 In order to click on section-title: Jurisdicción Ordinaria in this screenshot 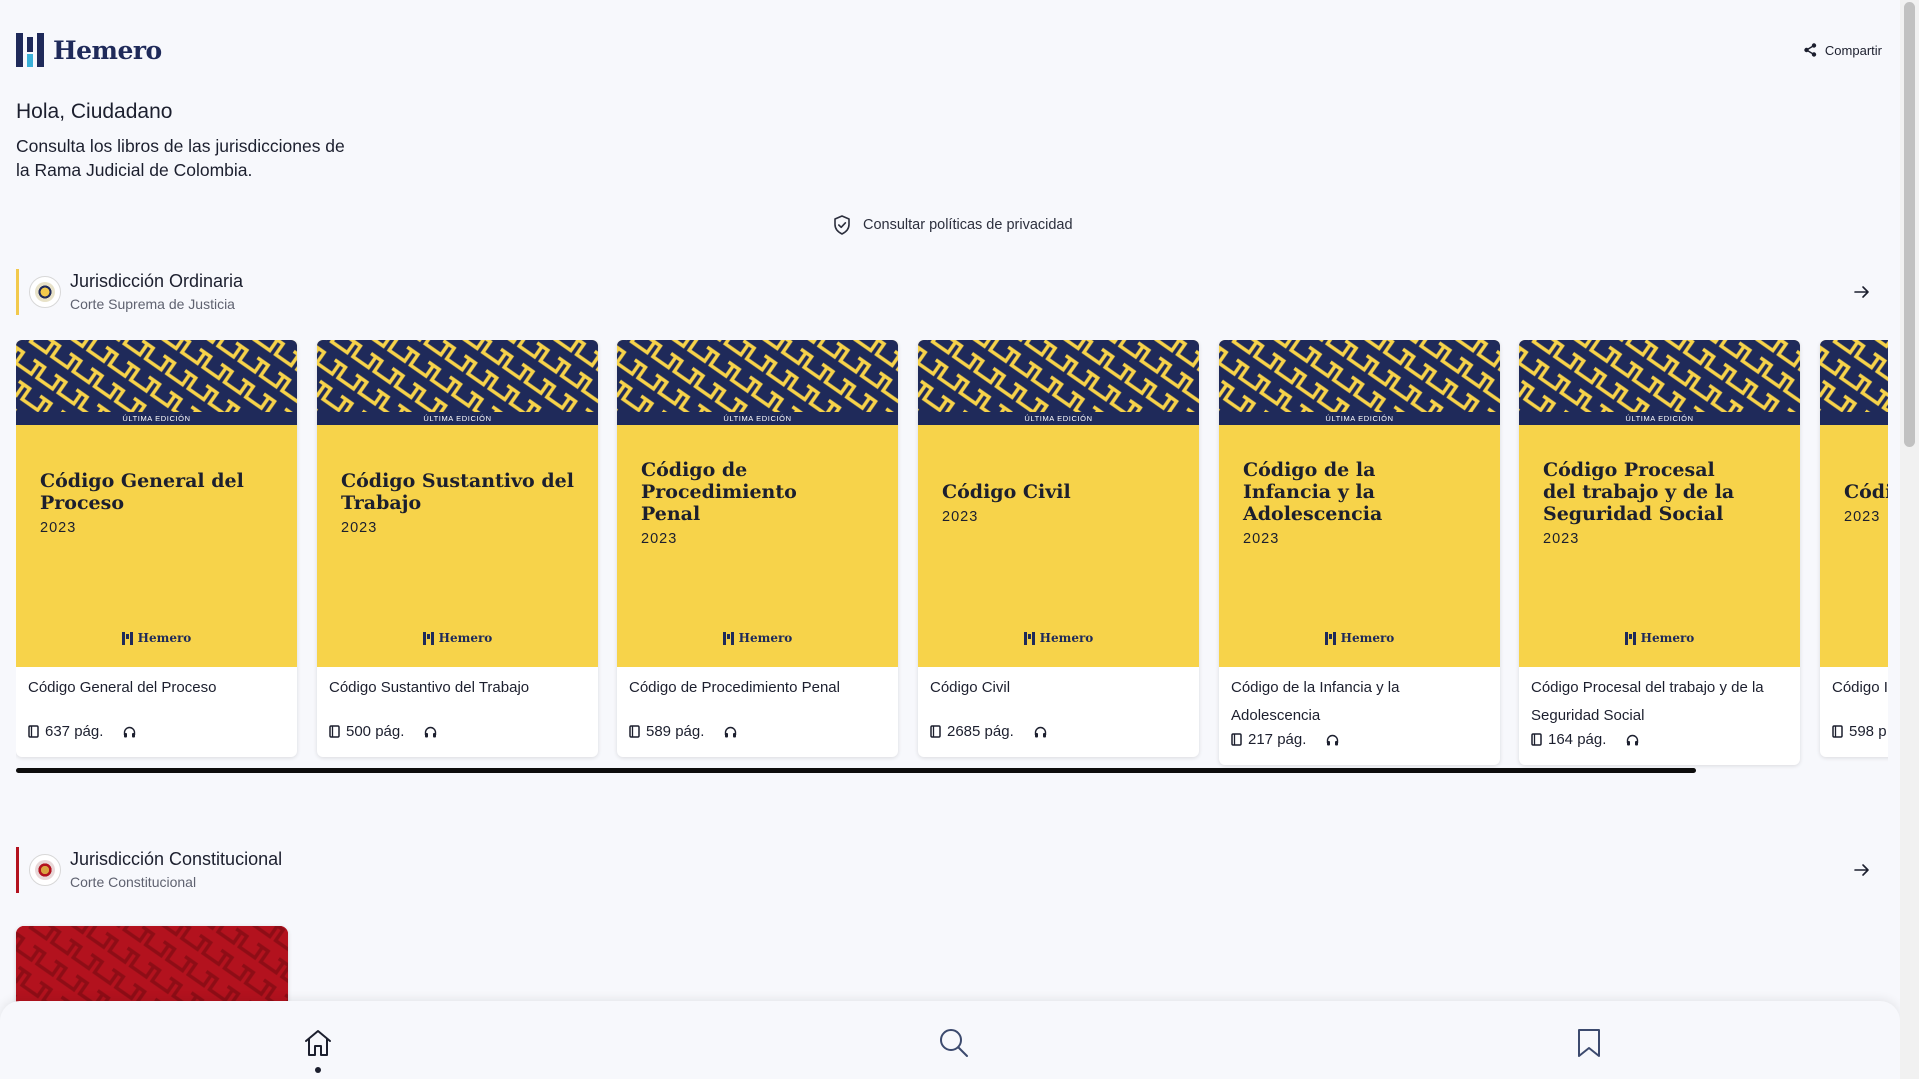, I will do `click(157, 281)`.